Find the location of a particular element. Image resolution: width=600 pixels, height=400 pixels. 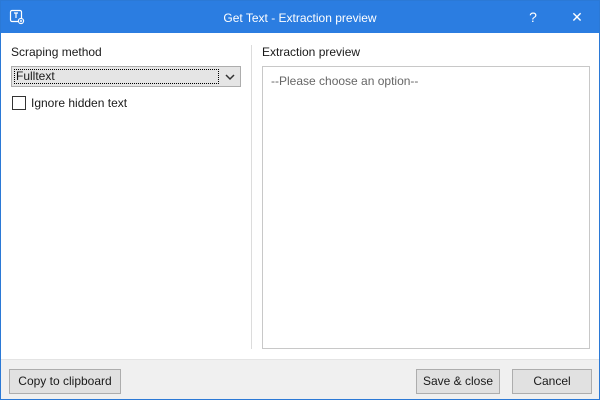

cancel-button: Cancel is located at coordinates (552, 381).